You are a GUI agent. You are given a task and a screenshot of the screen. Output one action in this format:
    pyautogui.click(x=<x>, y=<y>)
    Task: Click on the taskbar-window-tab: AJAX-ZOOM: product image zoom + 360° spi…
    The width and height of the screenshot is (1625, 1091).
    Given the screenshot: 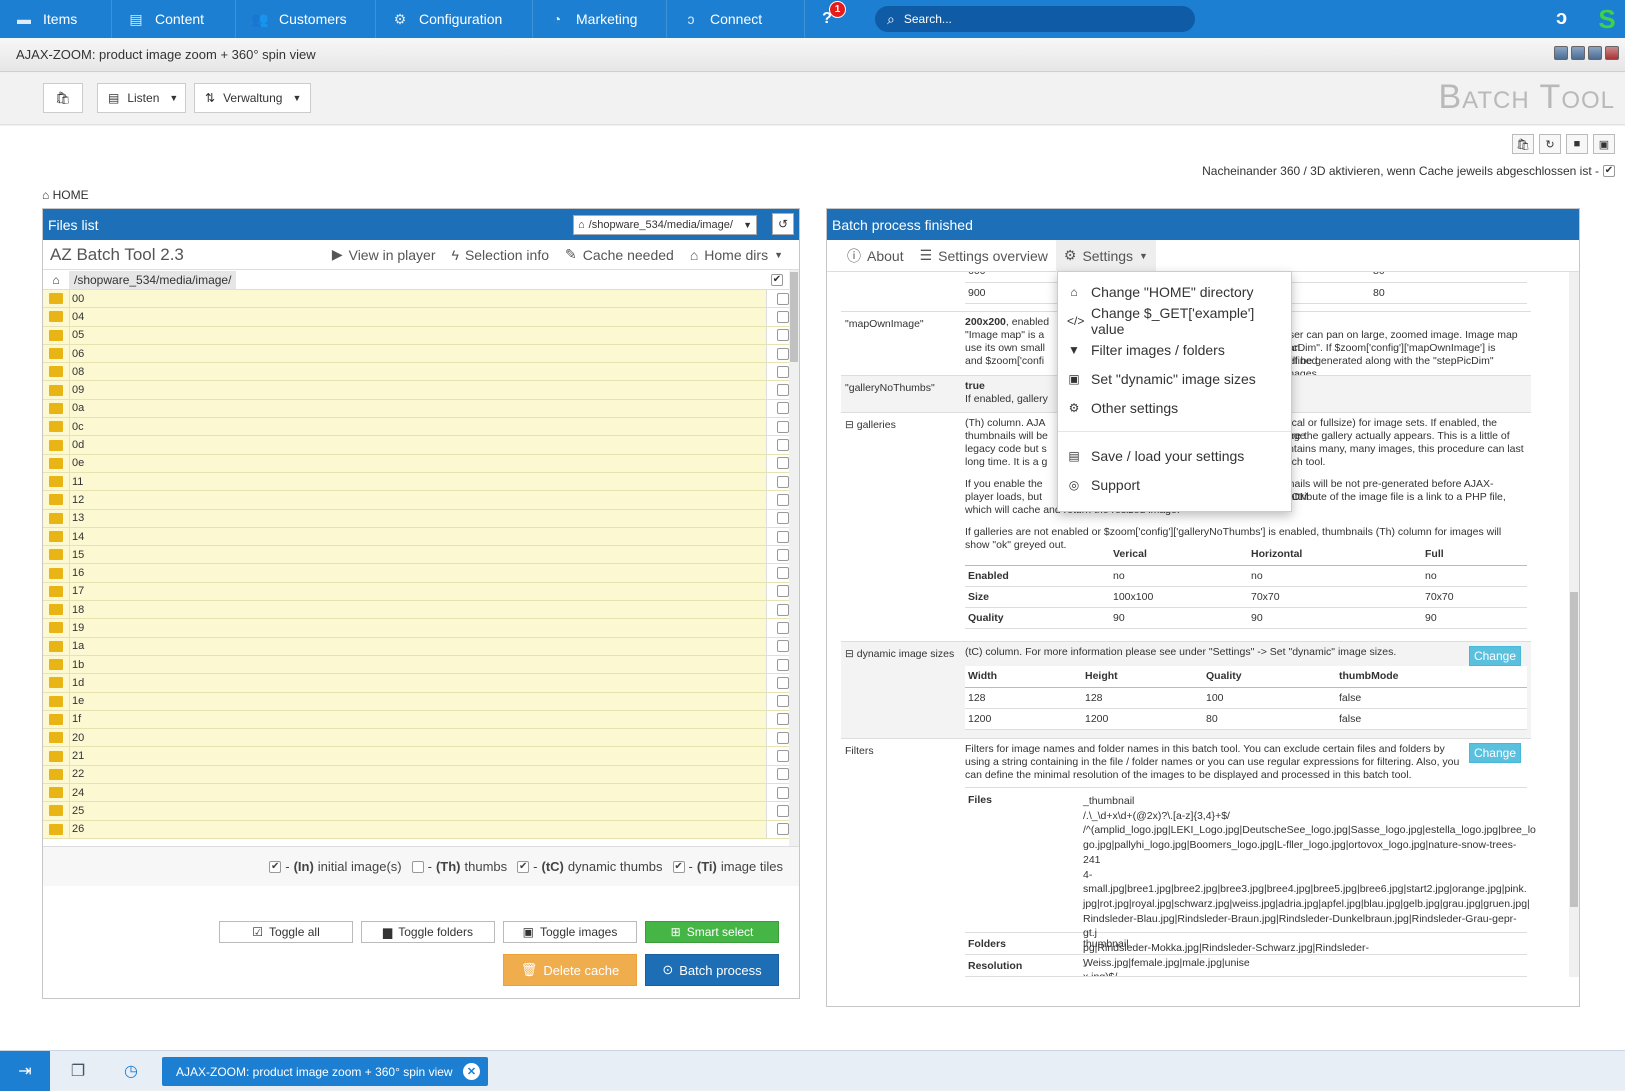 What is the action you would take?
    pyautogui.click(x=325, y=1071)
    